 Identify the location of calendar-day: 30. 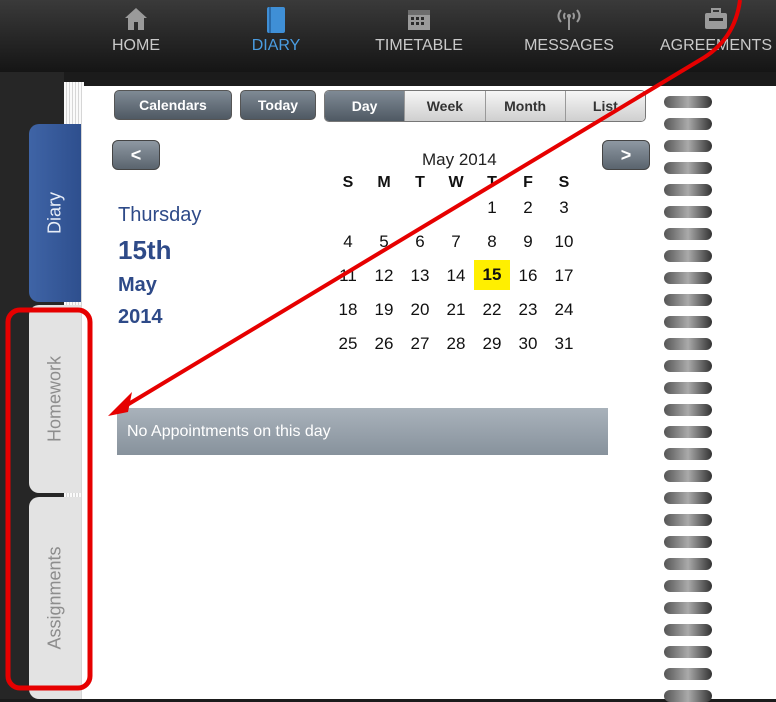
(528, 344).